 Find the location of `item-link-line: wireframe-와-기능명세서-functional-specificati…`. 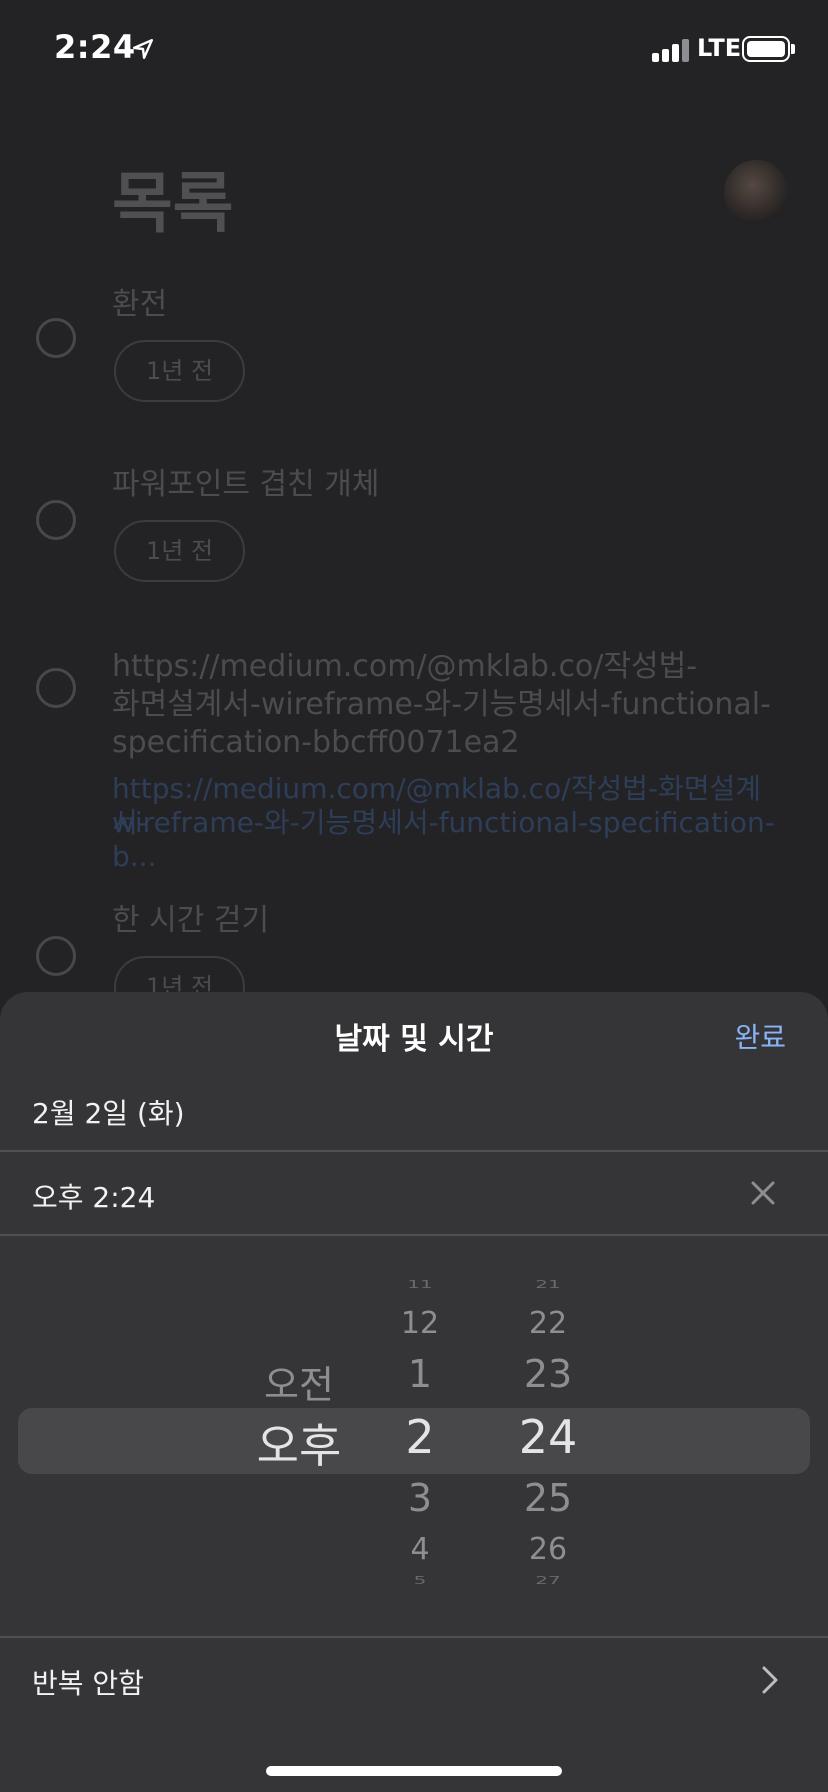

item-link-line: wireframe-와-기능명세서-functional-specificati… is located at coordinates (452, 840).